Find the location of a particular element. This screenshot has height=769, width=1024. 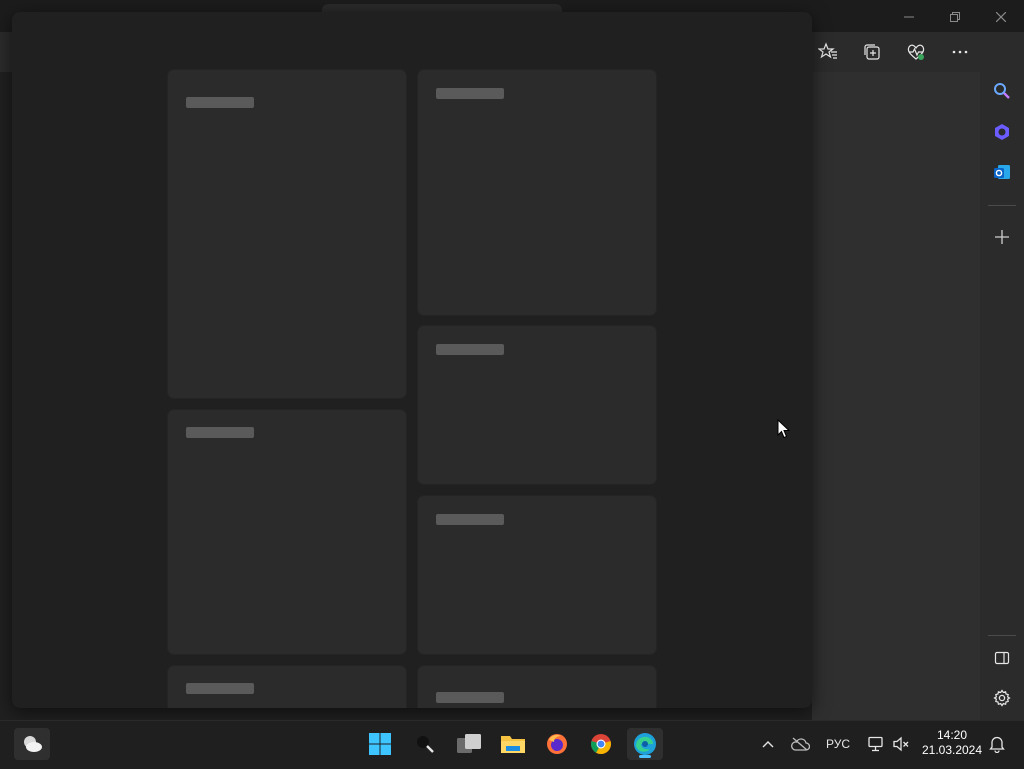

close-button is located at coordinates (1001, 17).